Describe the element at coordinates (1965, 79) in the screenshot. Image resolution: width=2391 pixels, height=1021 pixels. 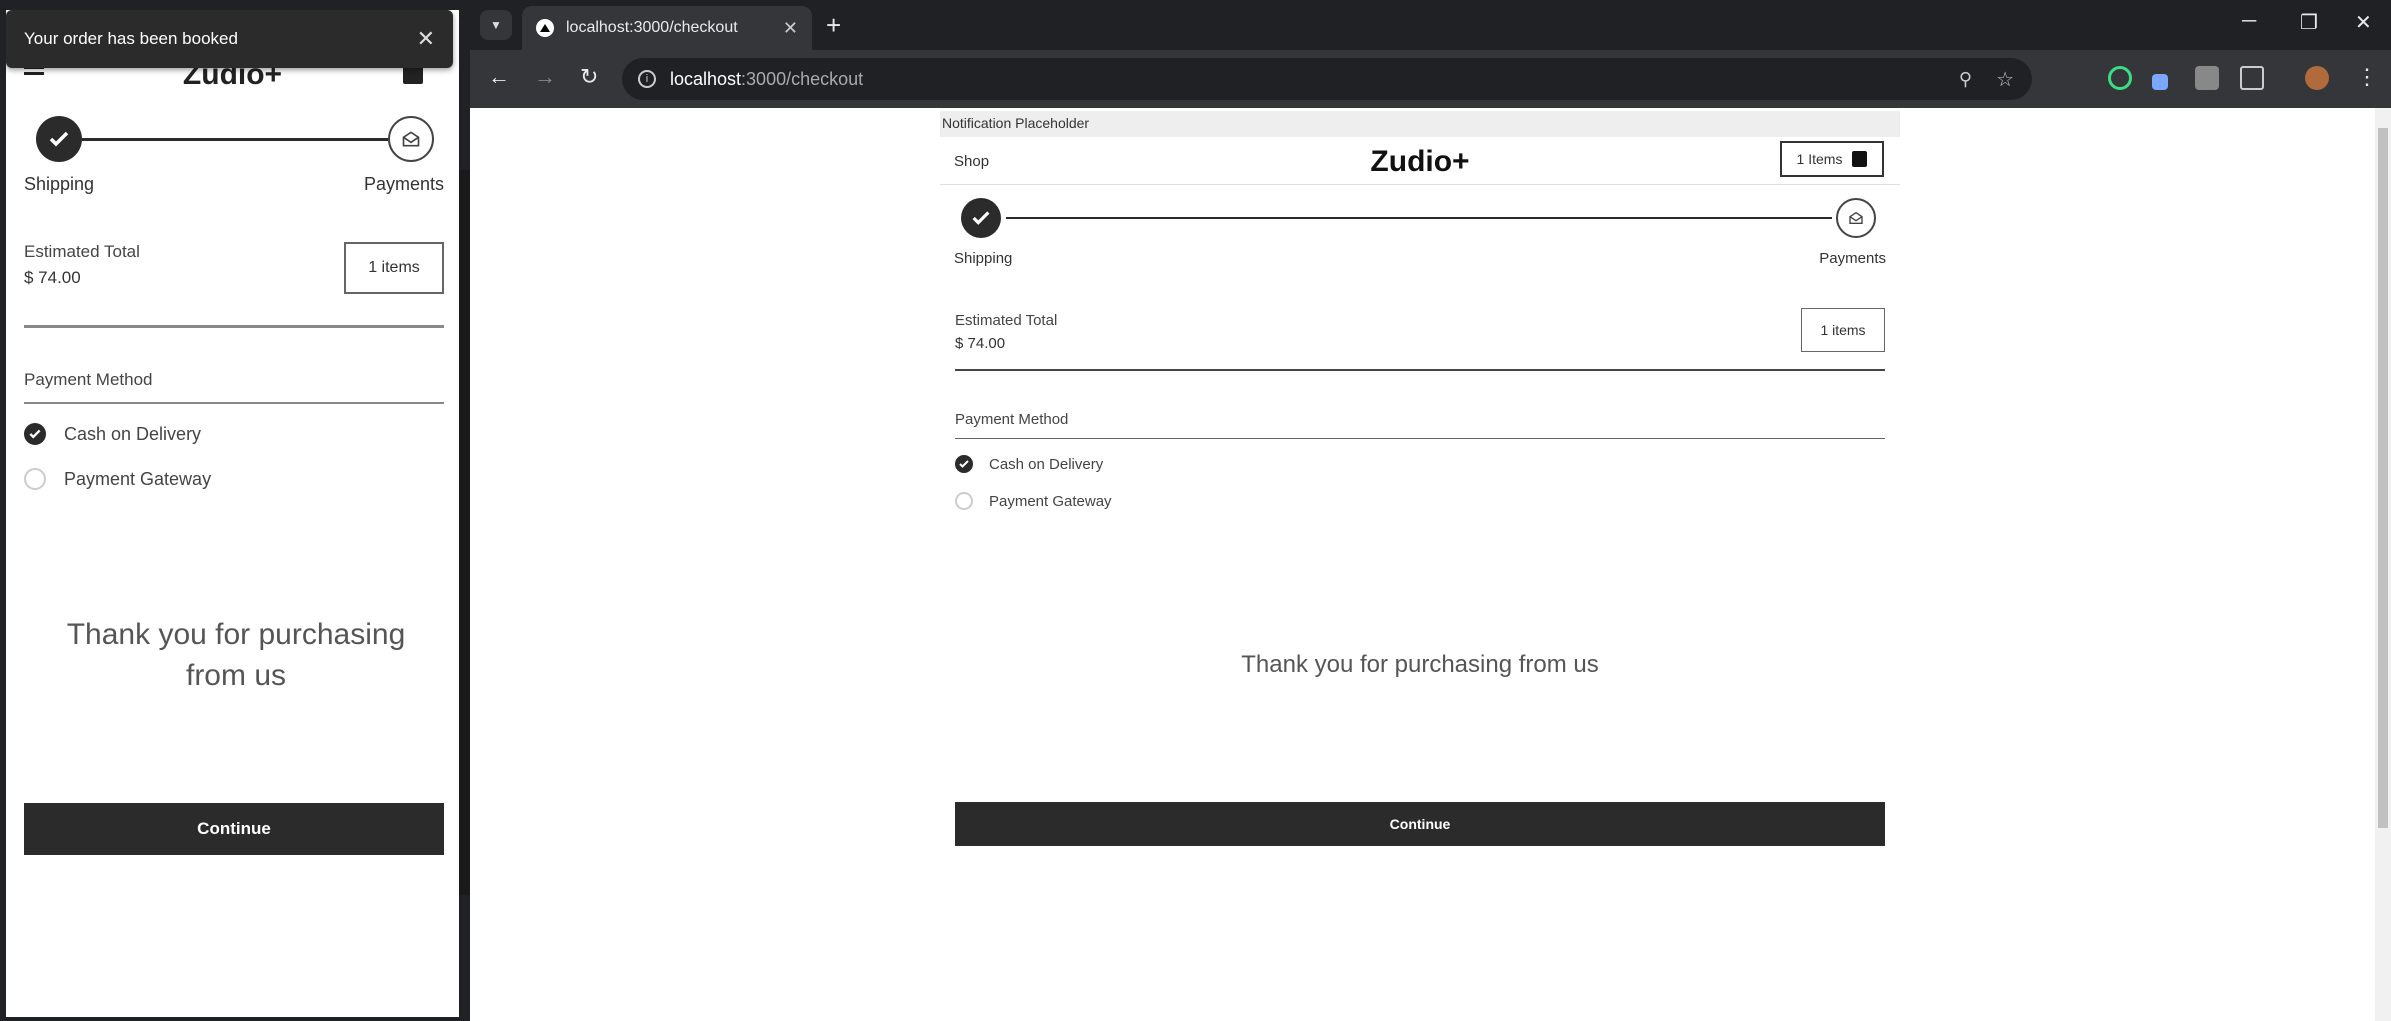
I see `zoom-icon: ⚲` at that location.